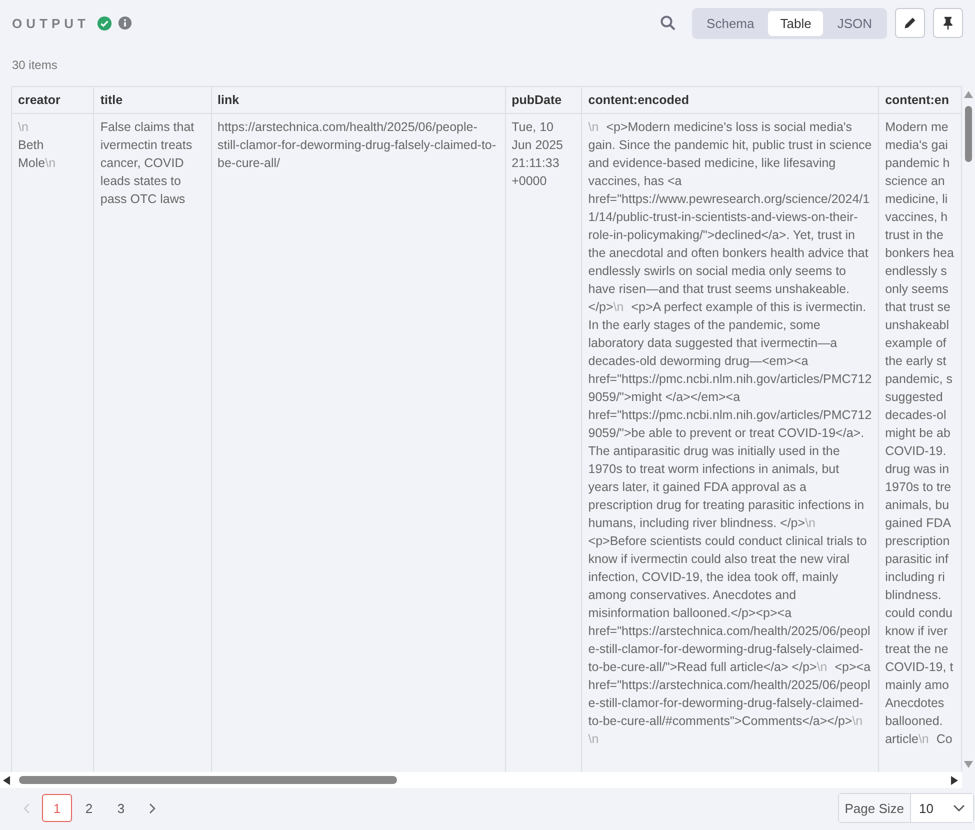 The height and width of the screenshot is (830, 975). What do you see at coordinates (916, 271) in the screenshot?
I see `cell-text-line: endlessly s` at bounding box center [916, 271].